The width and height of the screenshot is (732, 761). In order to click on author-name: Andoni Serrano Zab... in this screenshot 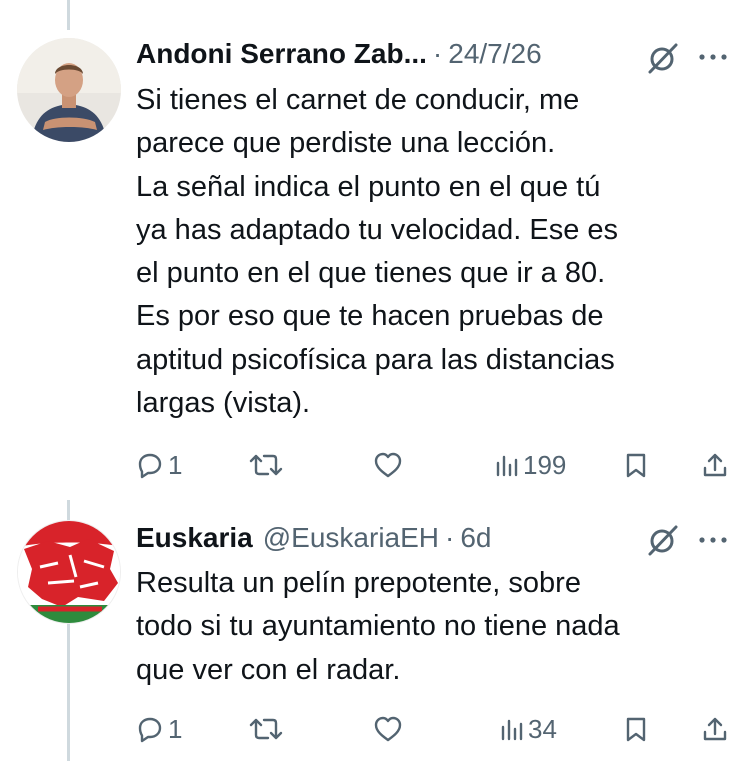, I will do `click(281, 54)`.